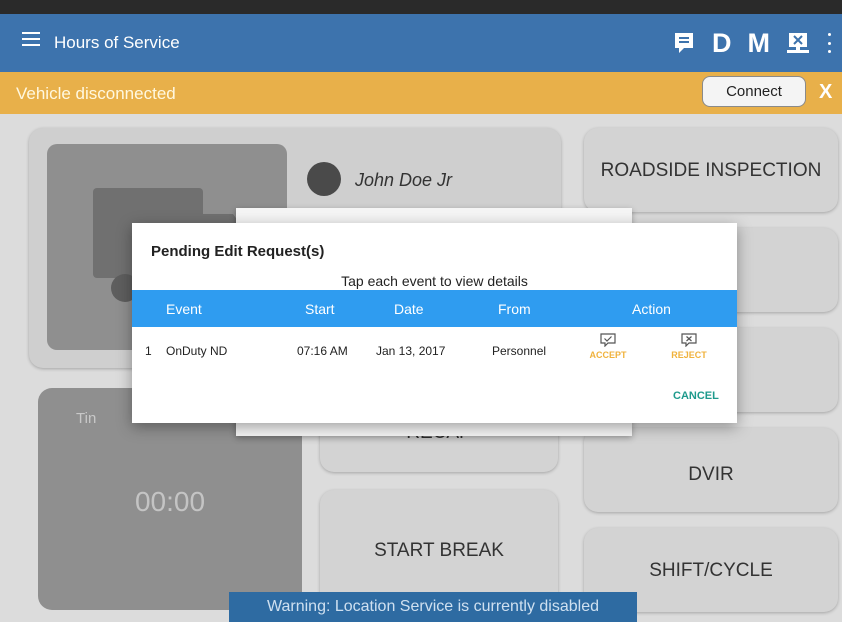  What do you see at coordinates (86, 418) in the screenshot?
I see `timer-label: Tin` at bounding box center [86, 418].